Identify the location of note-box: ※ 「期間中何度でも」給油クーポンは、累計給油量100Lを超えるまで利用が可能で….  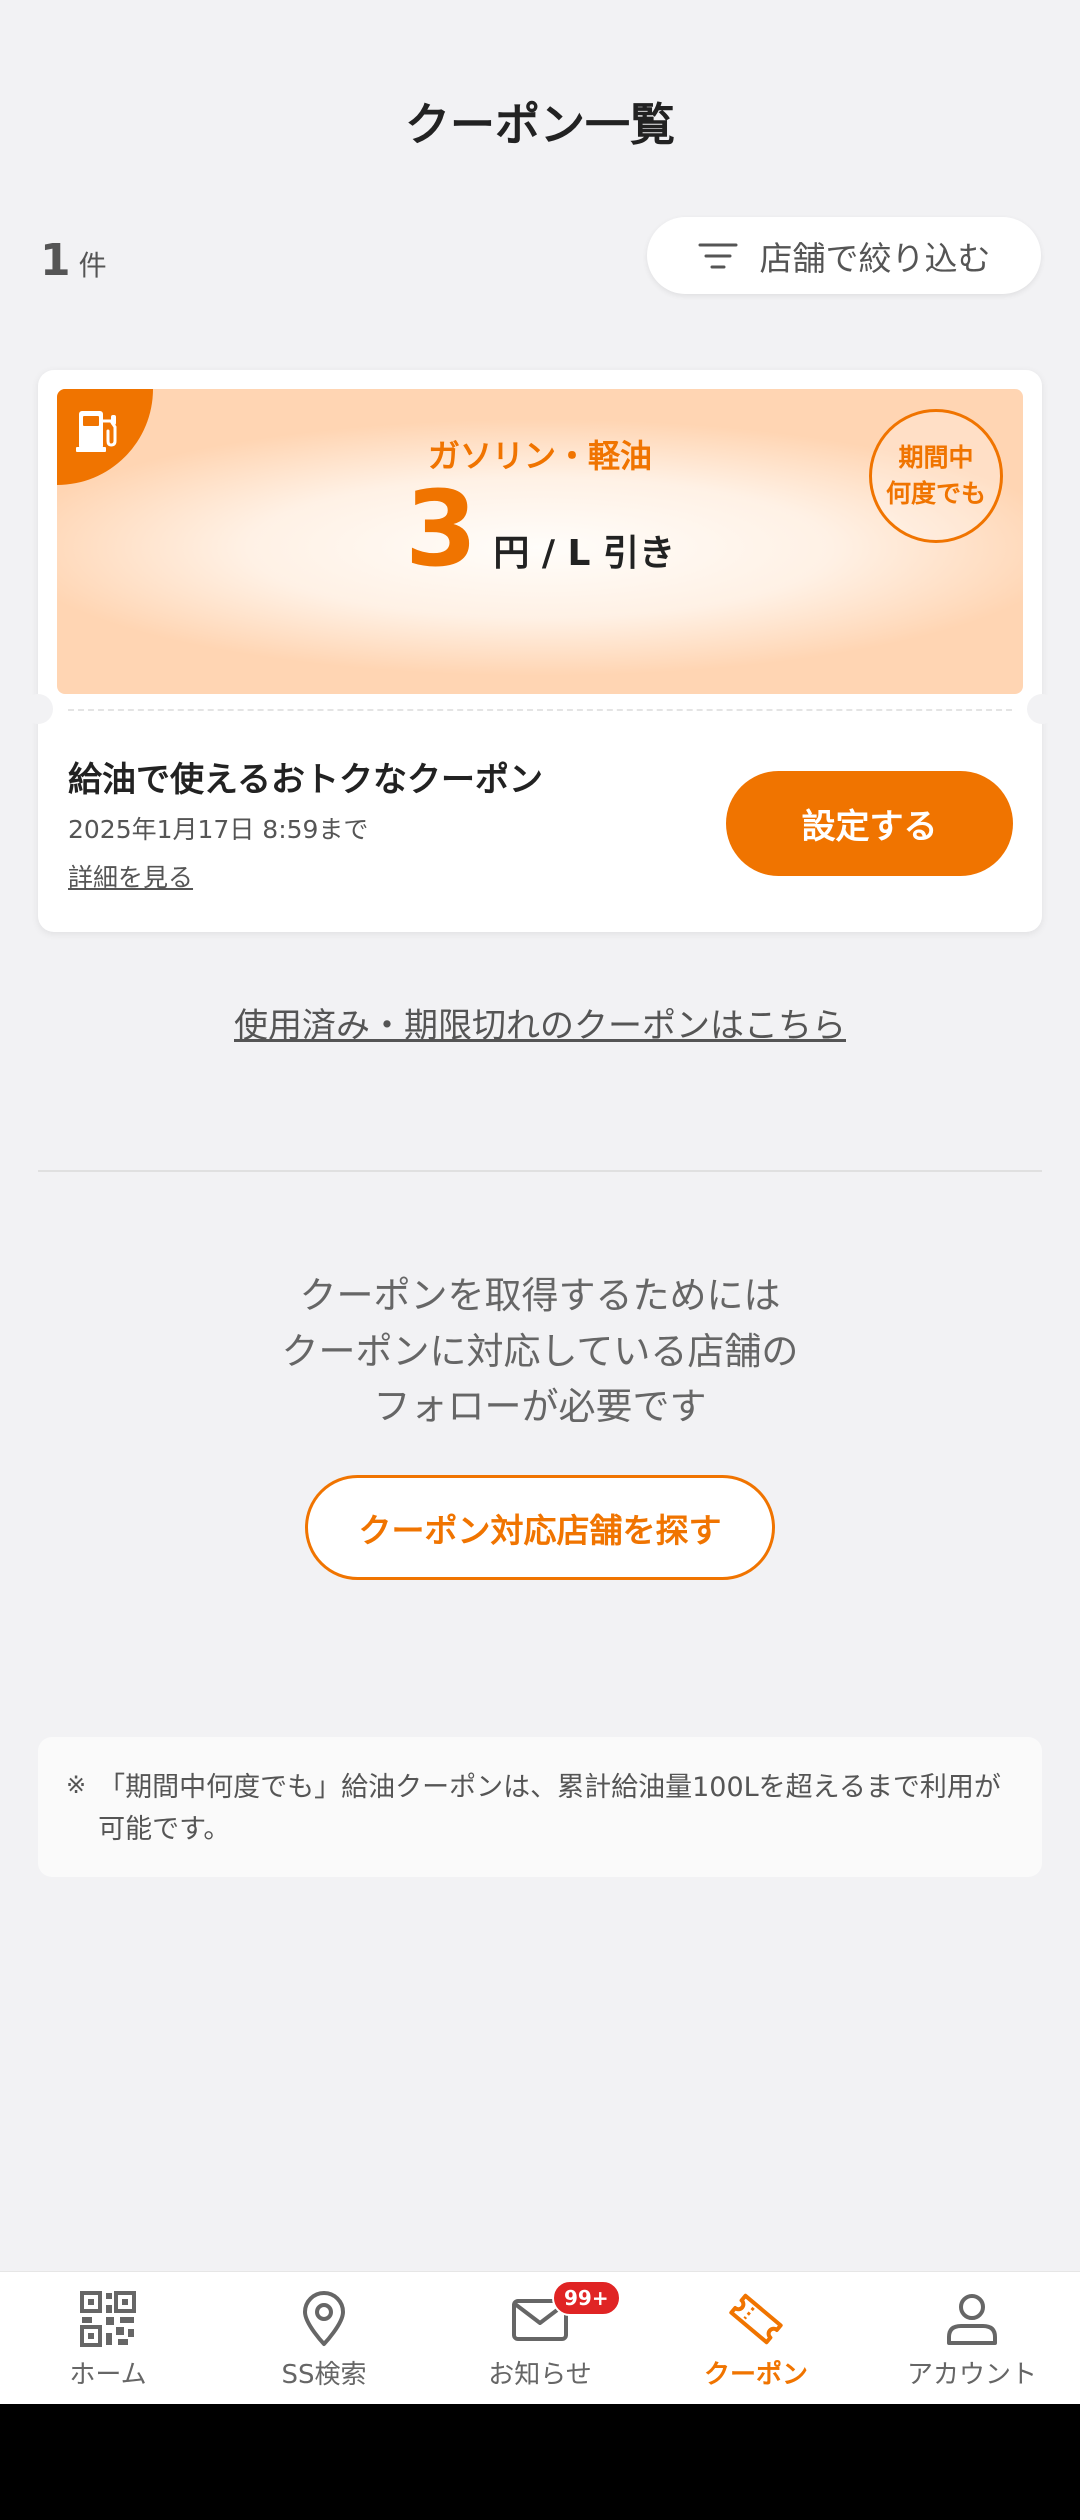
(540, 1807).